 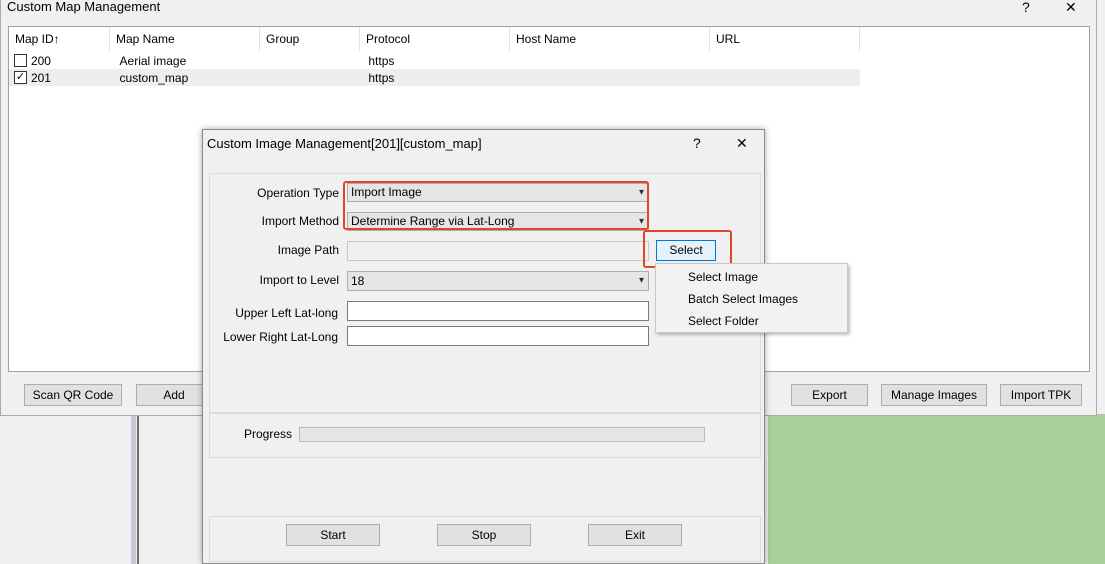 What do you see at coordinates (934, 395) in the screenshot?
I see `manage-images-button: Manage Images` at bounding box center [934, 395].